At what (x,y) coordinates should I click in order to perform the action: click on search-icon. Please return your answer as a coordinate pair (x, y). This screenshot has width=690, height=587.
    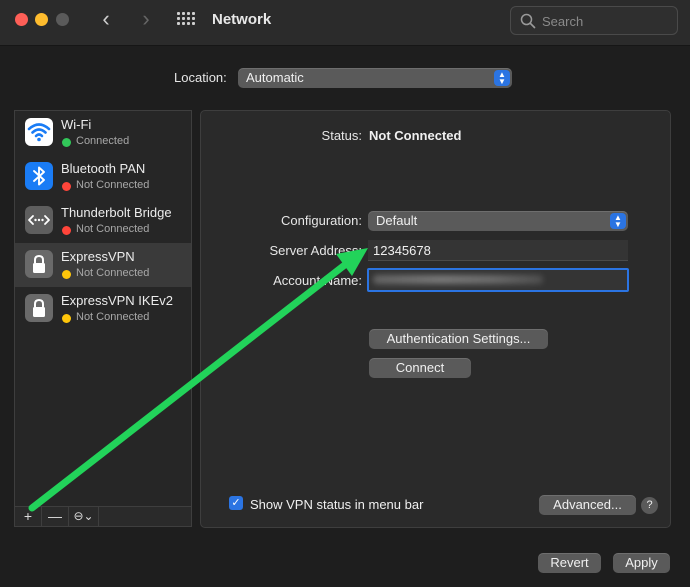
    Looking at the image, I should click on (528, 21).